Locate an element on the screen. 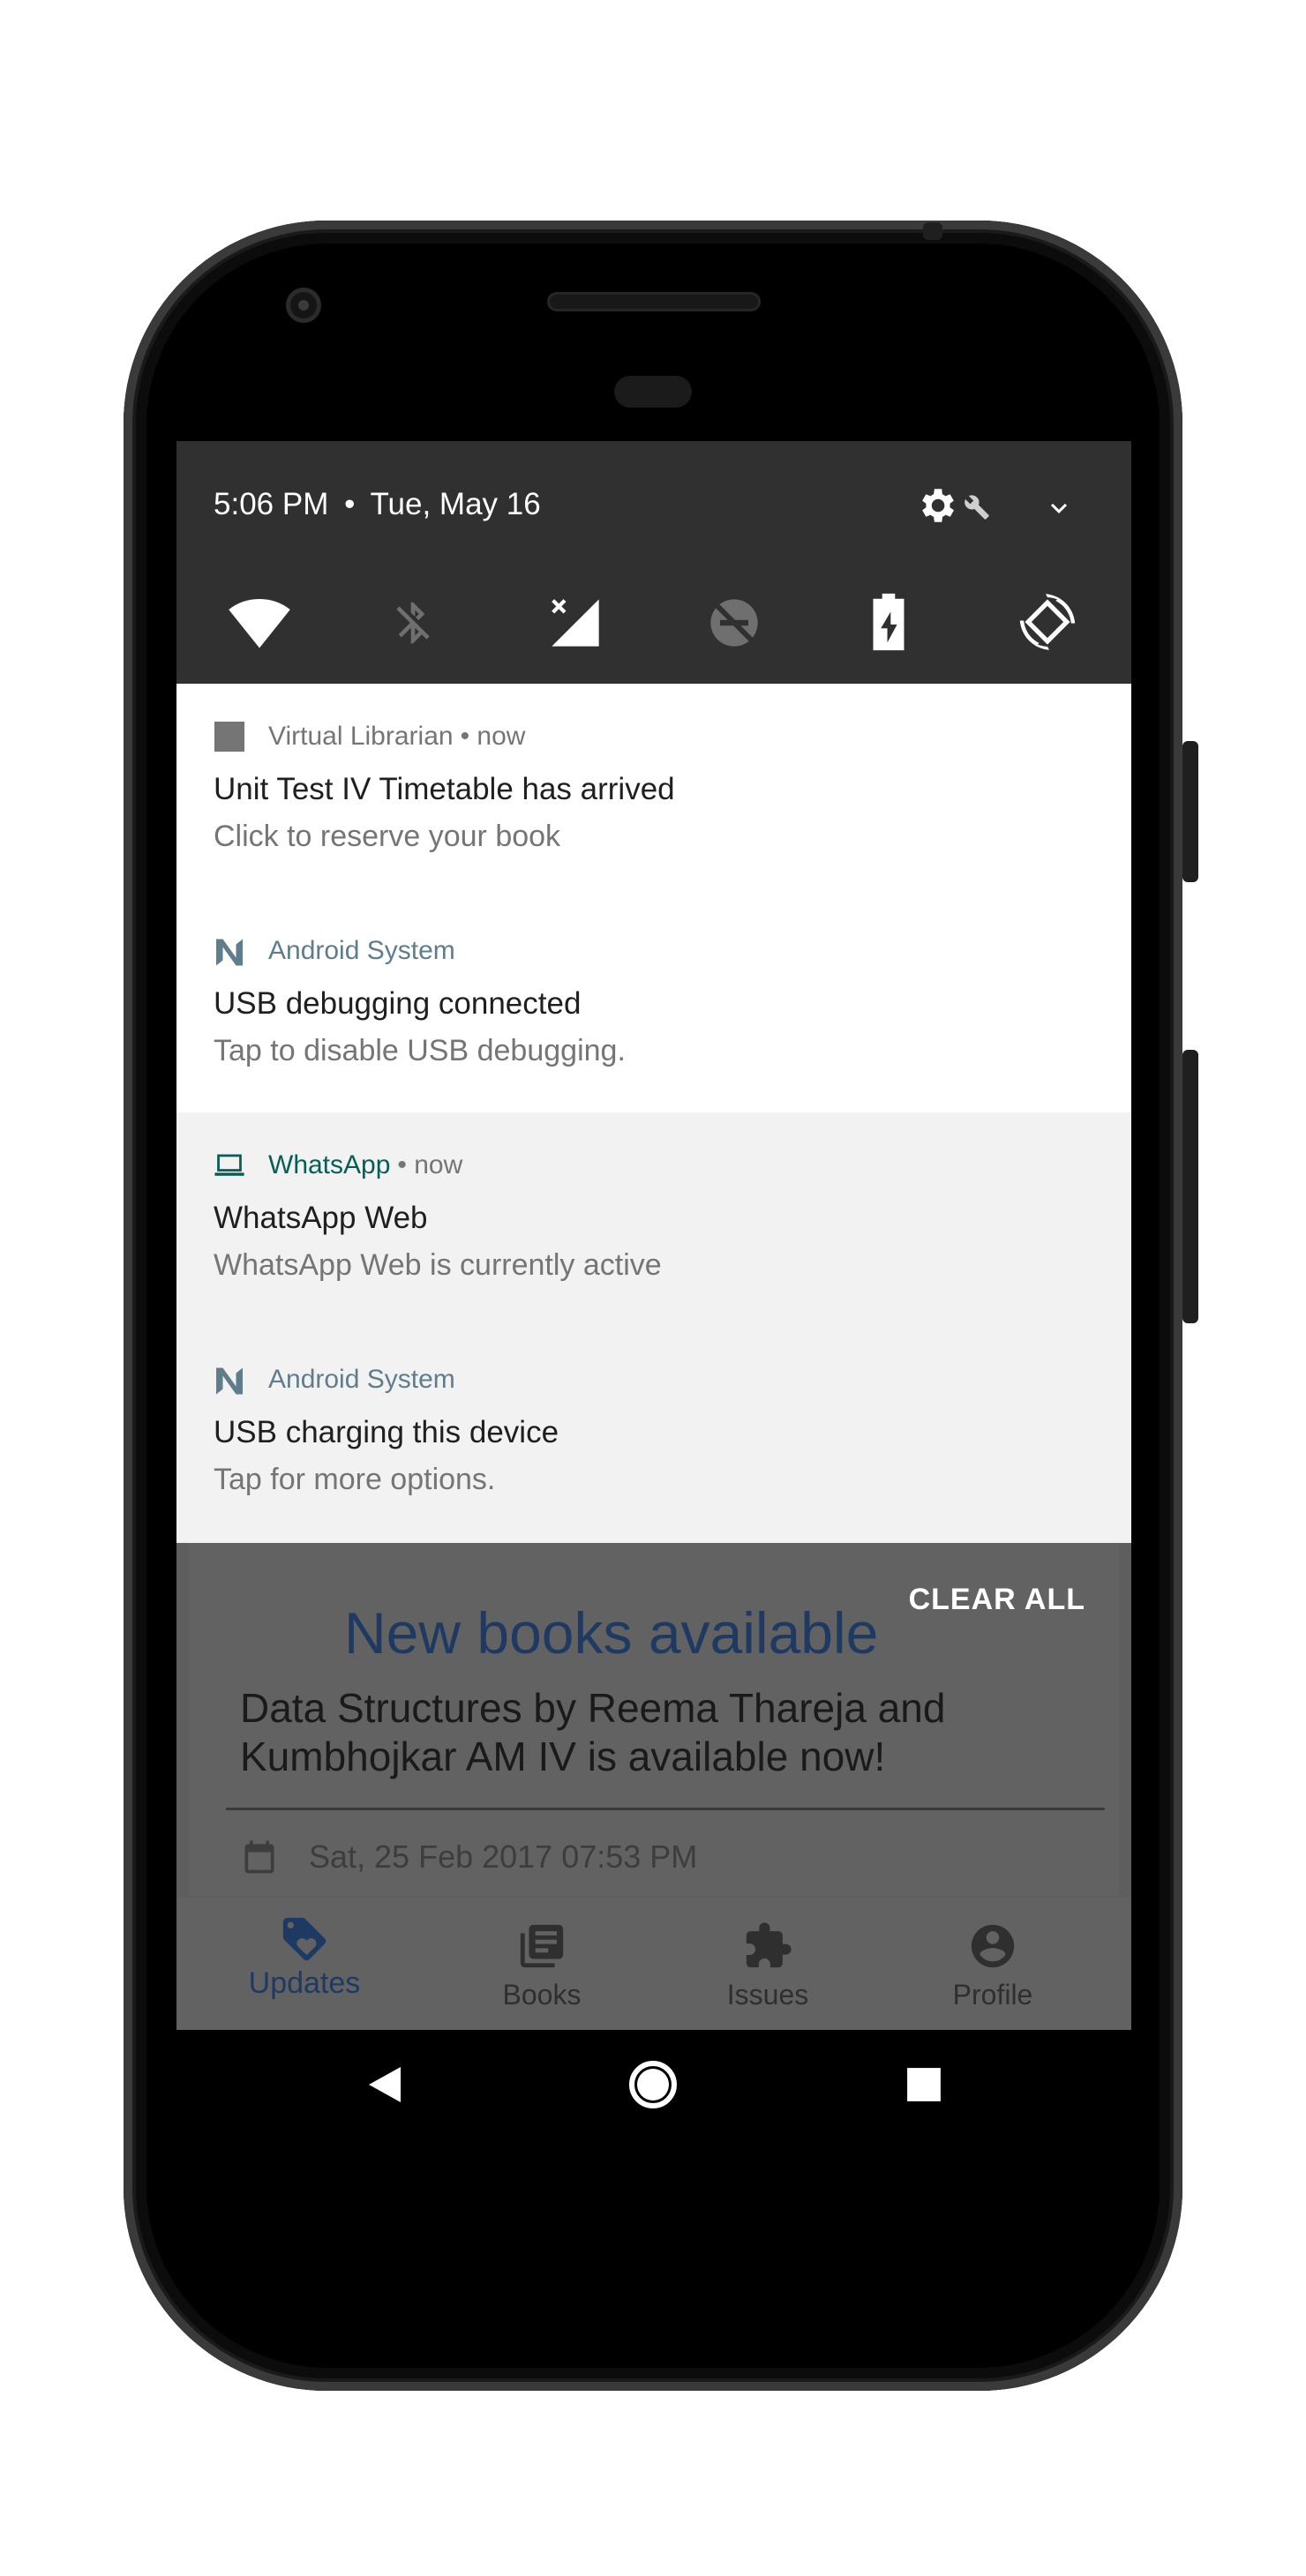 This screenshot has width=1306, height=2576. card-date-row: Sat, 25 Feb 2017 07:53 PM is located at coordinates (469, 1857).